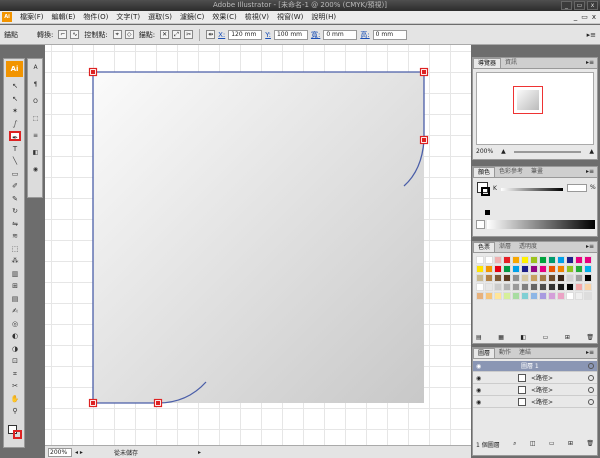 This screenshot has height=458, width=600. I want to click on tab-actions: 動作, so click(505, 353).